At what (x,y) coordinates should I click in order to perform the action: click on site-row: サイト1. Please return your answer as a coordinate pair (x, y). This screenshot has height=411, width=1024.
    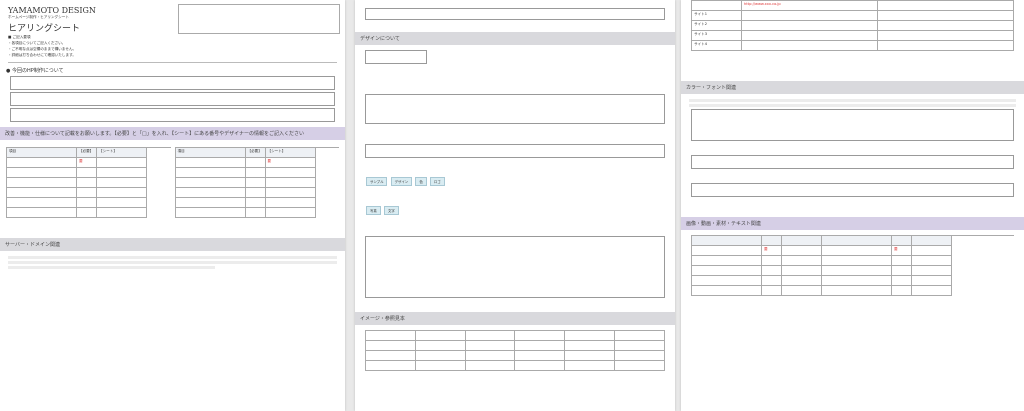
    Looking at the image, I should click on (717, 16).